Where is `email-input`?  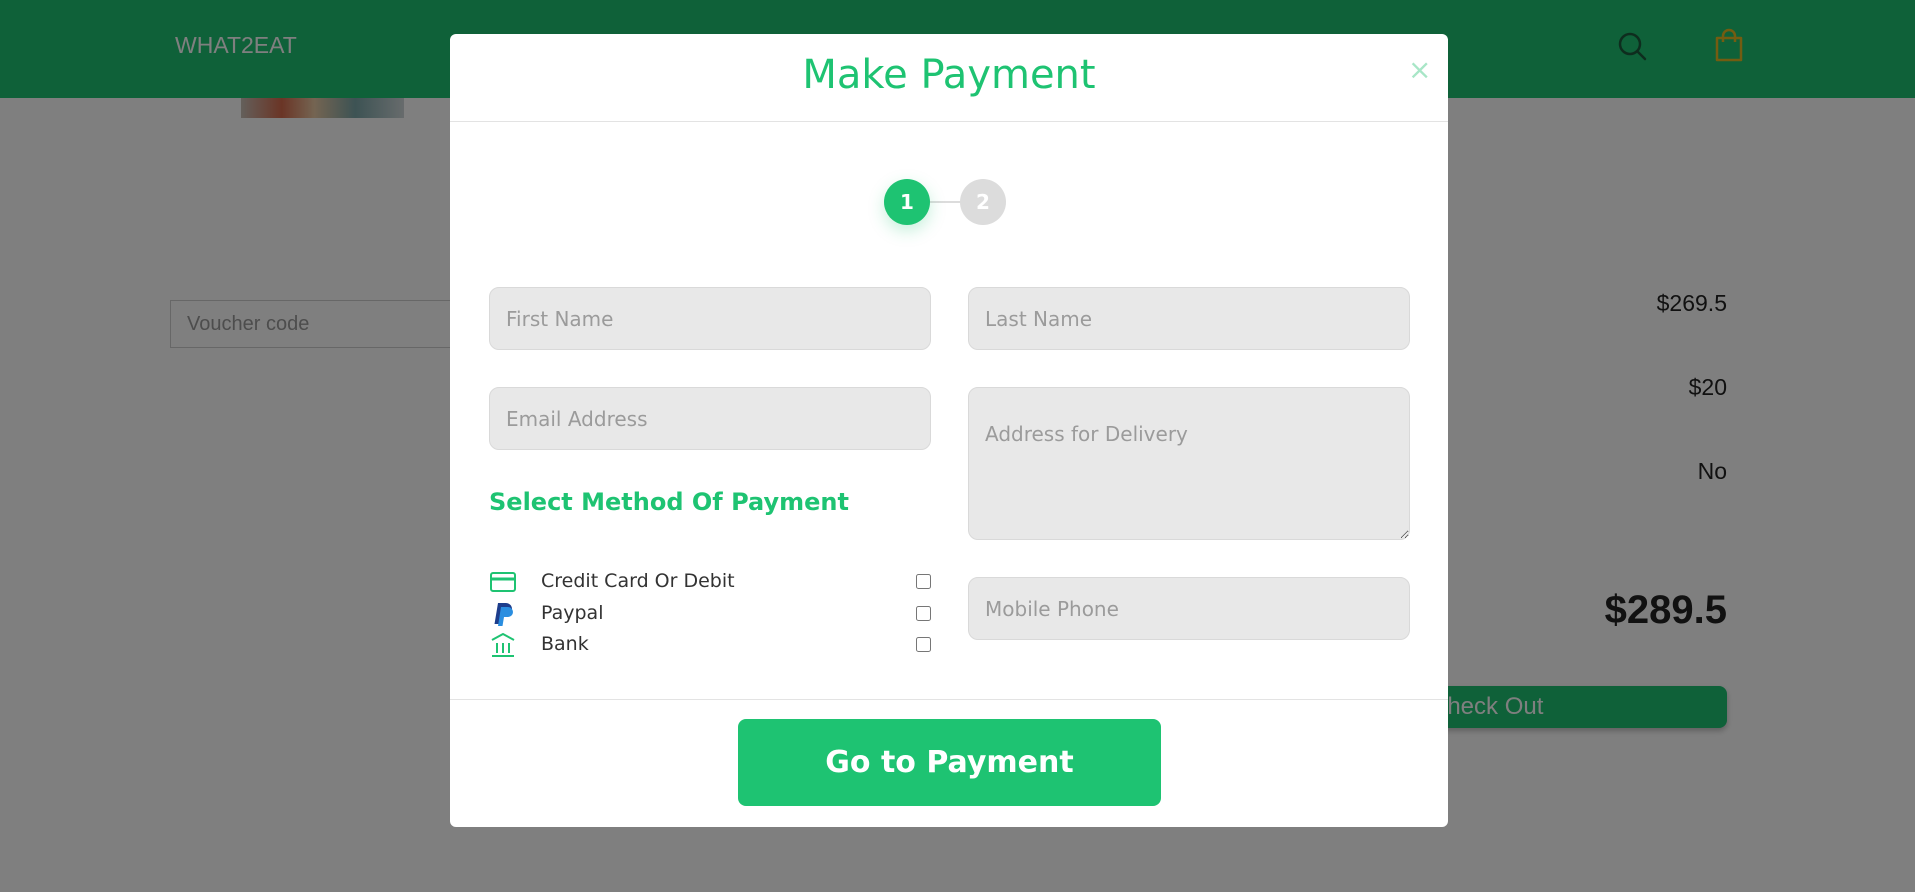
email-input is located at coordinates (710, 418).